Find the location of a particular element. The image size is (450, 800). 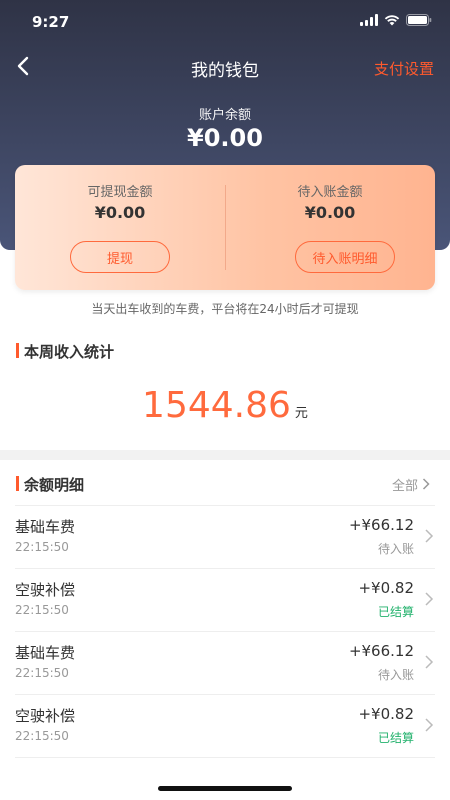

pending-section: 待入账金额 ¥0.00 待入账明细 is located at coordinates (330, 227).